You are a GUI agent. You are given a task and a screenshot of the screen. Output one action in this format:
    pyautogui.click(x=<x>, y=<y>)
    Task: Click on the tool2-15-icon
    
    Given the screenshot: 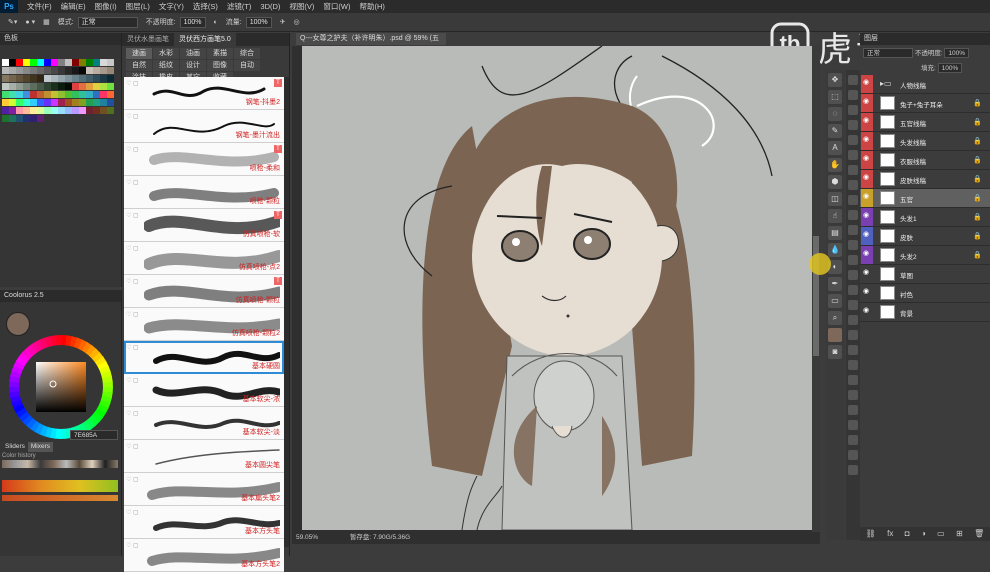 What is the action you would take?
    pyautogui.click(x=853, y=290)
    